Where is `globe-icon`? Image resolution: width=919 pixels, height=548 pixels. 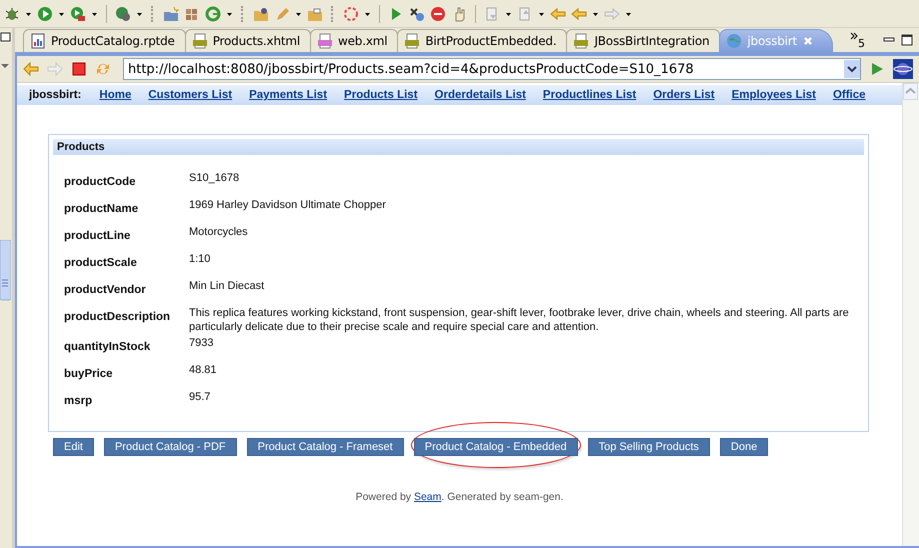
globe-icon is located at coordinates (734, 41).